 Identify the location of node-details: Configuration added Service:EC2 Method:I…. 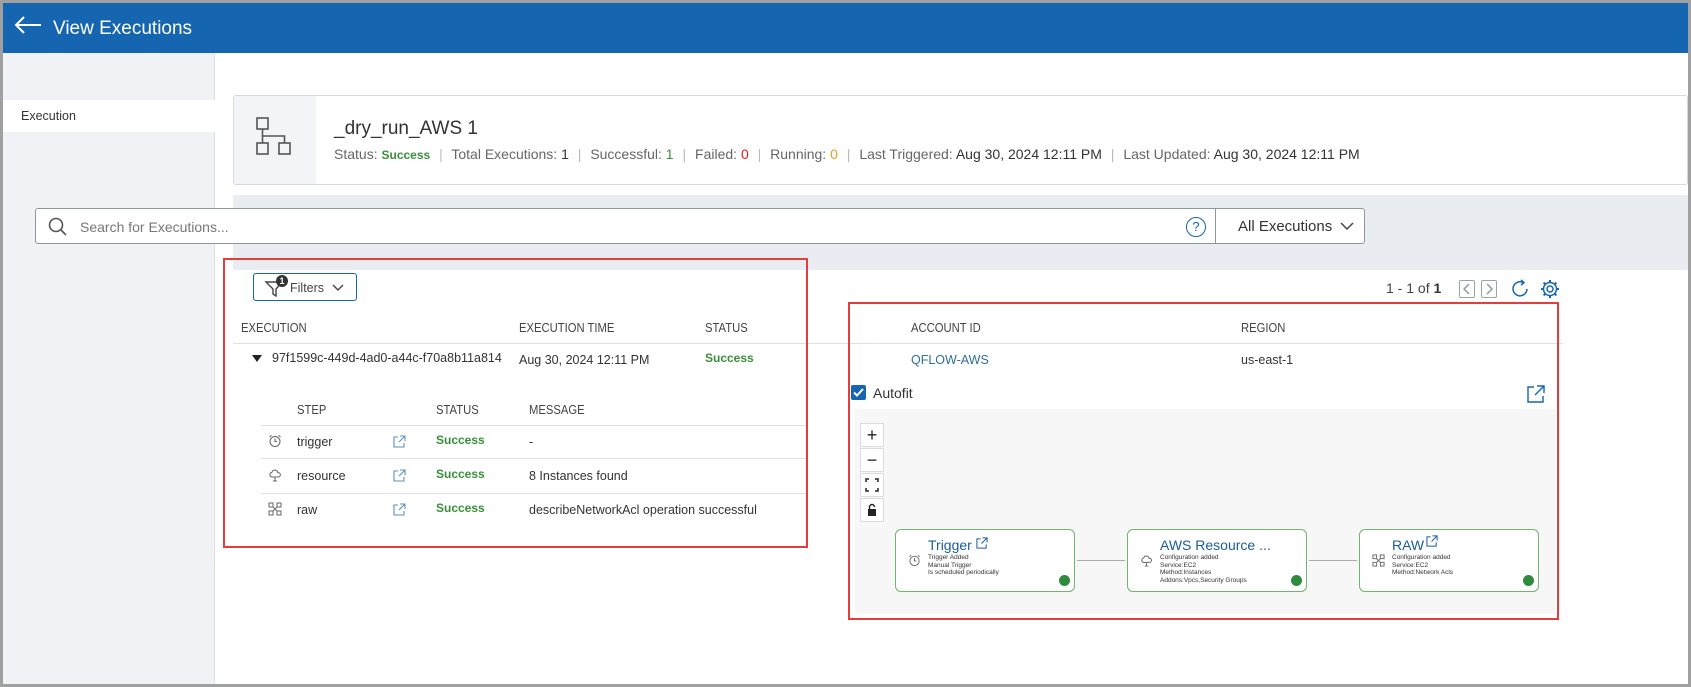
(1203, 569).